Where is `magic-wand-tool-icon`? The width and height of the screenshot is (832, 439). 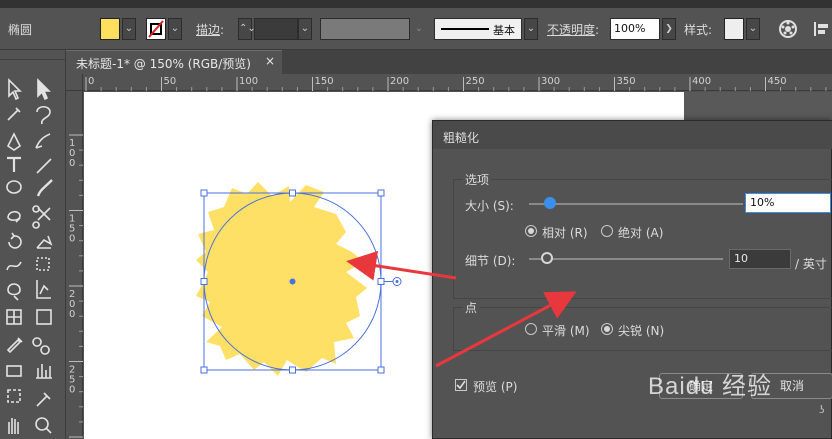
magic-wand-tool-icon is located at coordinates (14, 114).